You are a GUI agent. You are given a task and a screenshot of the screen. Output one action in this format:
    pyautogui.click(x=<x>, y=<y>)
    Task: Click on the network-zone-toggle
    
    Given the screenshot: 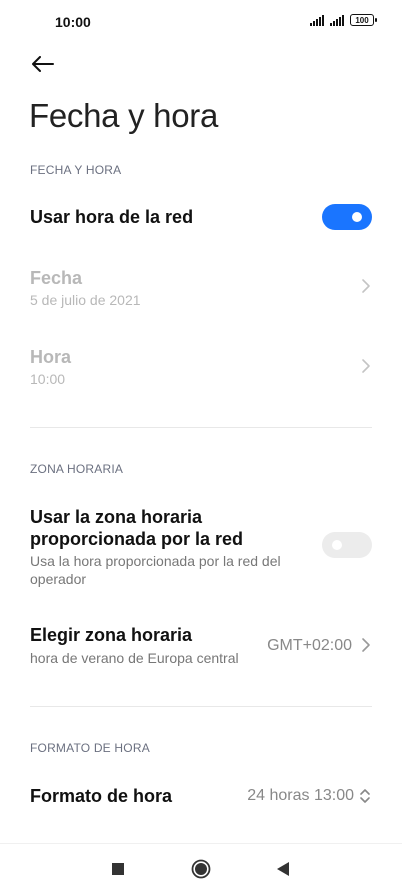 What is the action you would take?
    pyautogui.click(x=347, y=545)
    